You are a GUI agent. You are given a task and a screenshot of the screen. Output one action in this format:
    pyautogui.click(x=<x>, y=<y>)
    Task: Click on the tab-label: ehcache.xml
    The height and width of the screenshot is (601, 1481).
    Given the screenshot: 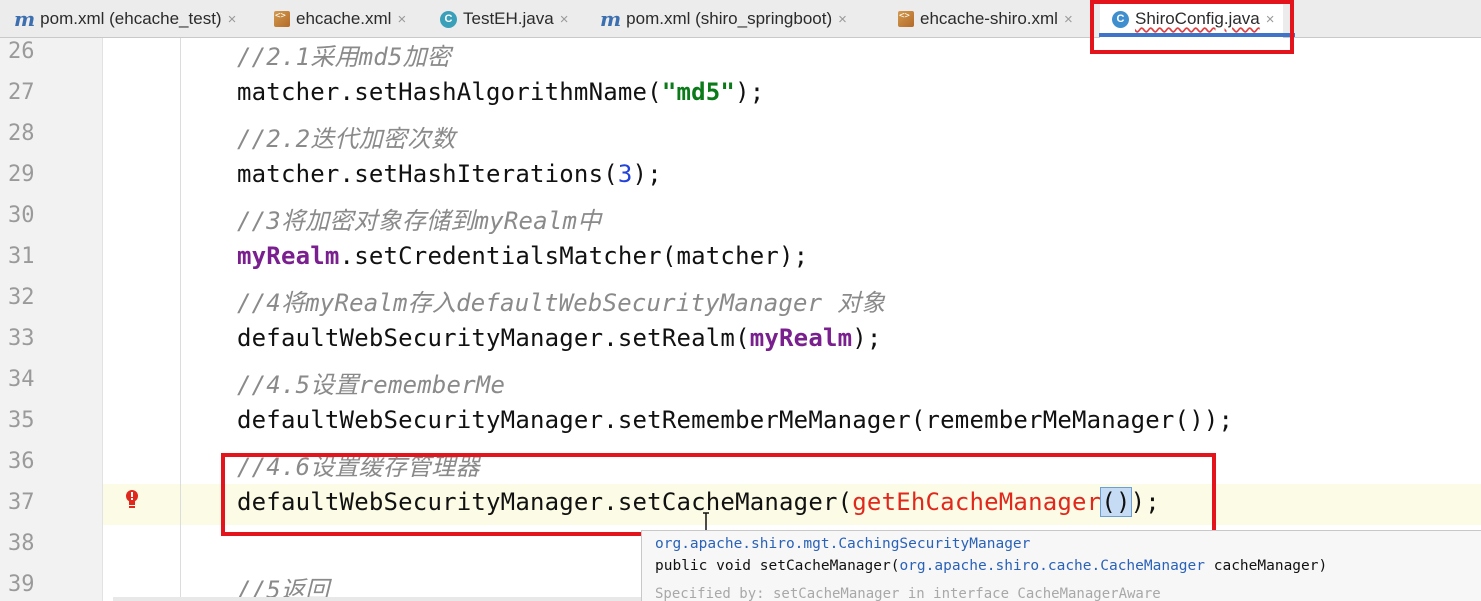 What is the action you would take?
    pyautogui.click(x=344, y=18)
    